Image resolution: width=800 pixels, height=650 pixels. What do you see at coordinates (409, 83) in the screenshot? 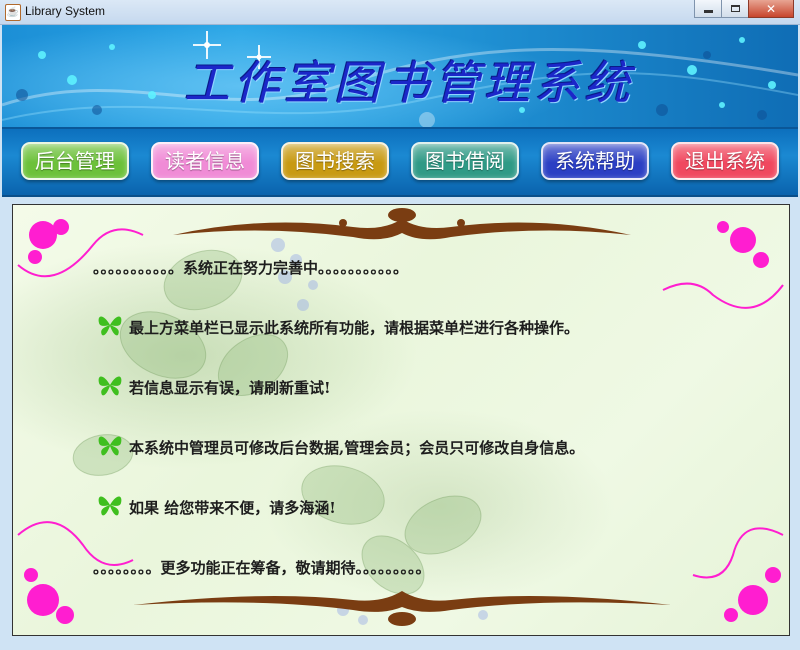
I see `app-banner-title: 工作室图书管理系统` at bounding box center [409, 83].